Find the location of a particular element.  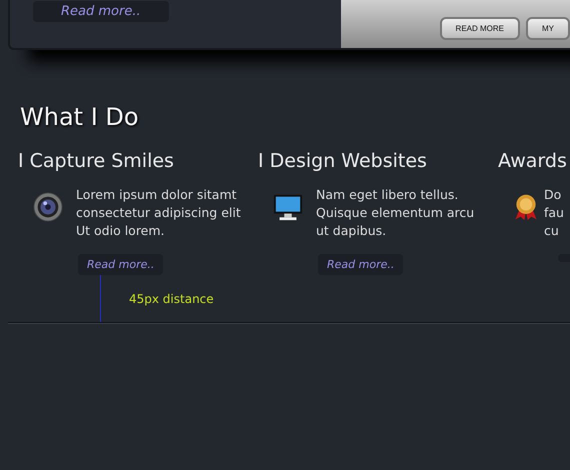

banner-button: READ MORE is located at coordinates (480, 28).